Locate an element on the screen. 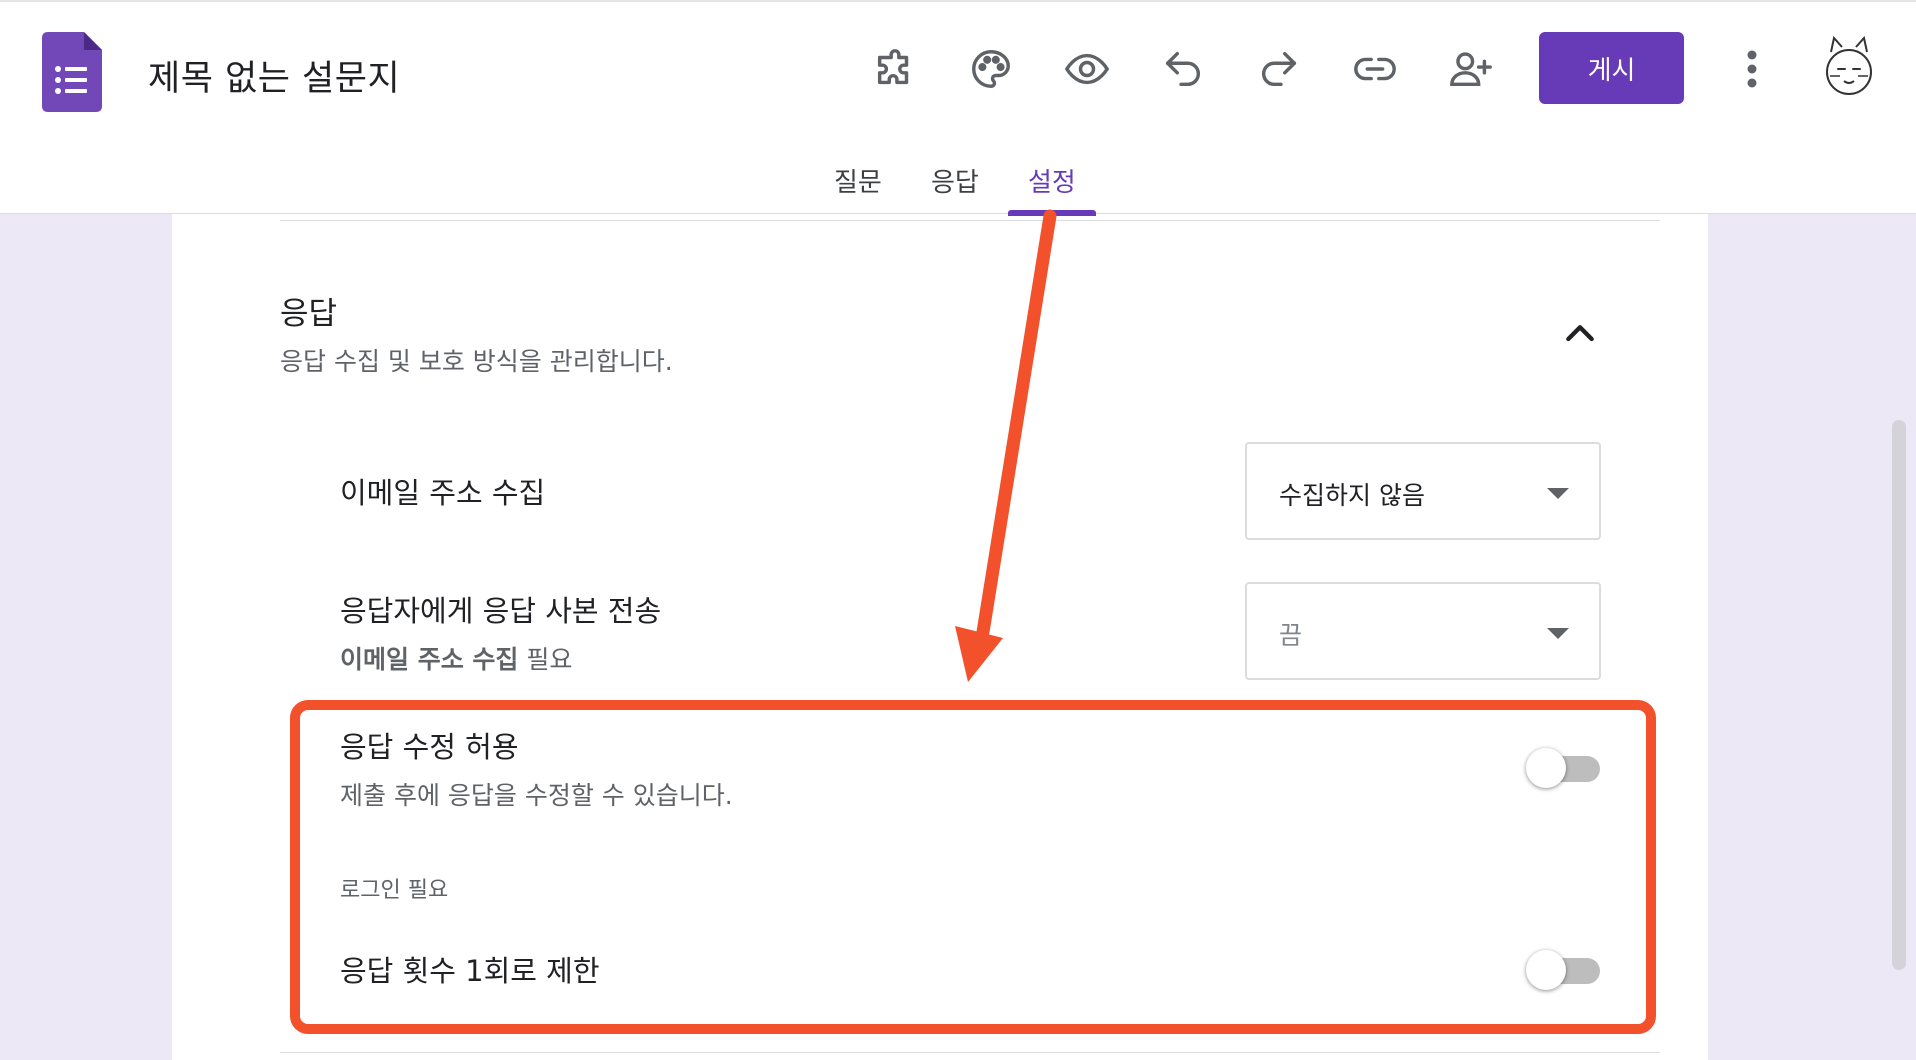 Image resolution: width=1916 pixels, height=1060 pixels. section-description: 응답 수집 및 보호 방식을 관리합니다. is located at coordinates (476, 361).